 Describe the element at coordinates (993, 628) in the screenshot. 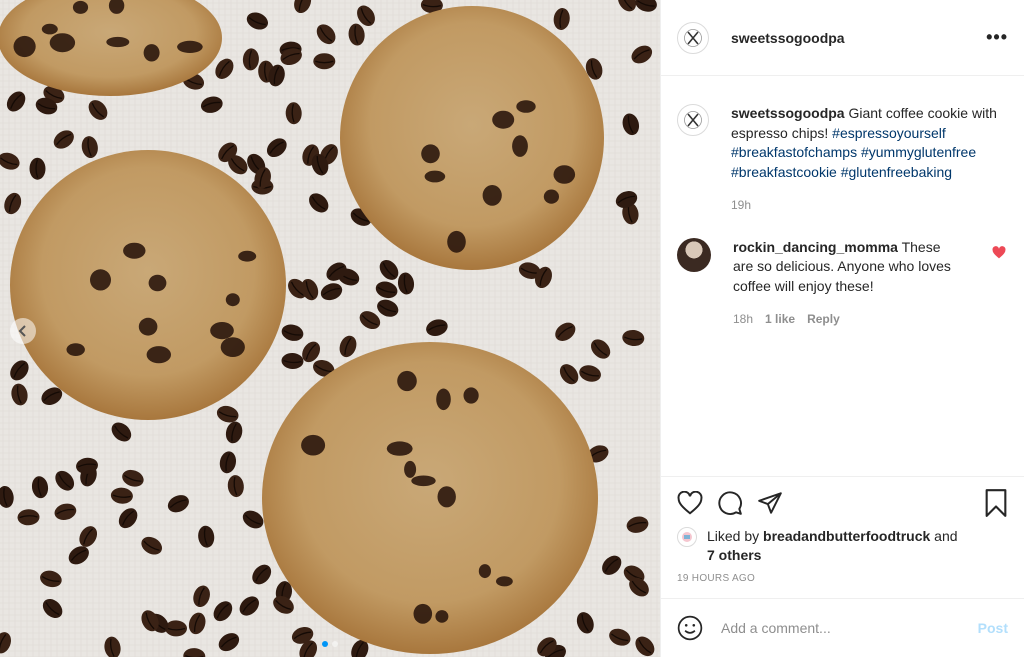

I see `post-comment-button: Post` at that location.